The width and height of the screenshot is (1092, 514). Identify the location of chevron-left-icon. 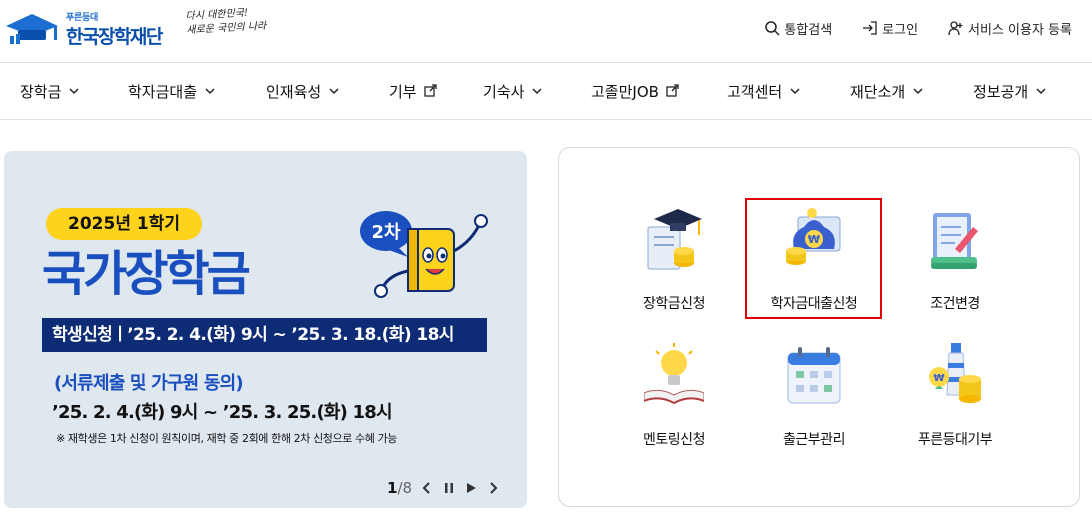
(426, 488).